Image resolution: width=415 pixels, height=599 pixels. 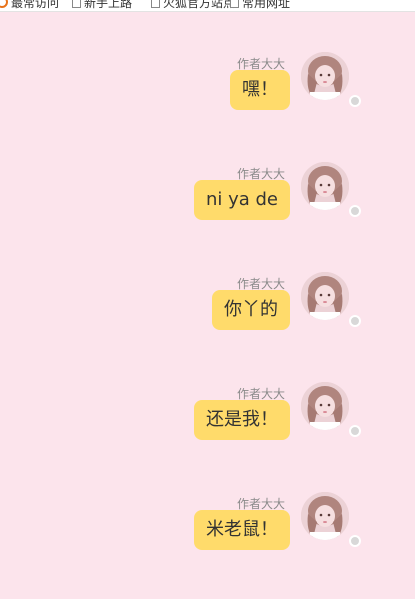 I want to click on message-bubble: 还是我！, so click(x=242, y=420).